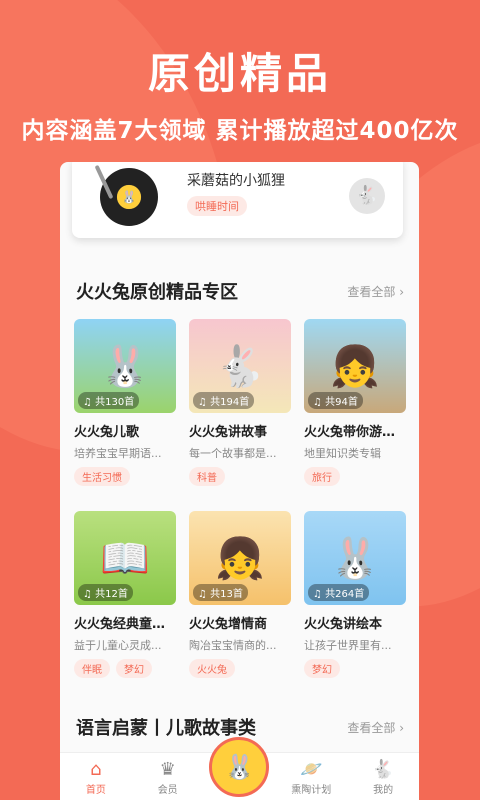 The width and height of the screenshot is (480, 800). Describe the element at coordinates (102, 476) in the screenshot. I see `album-tag: 生活习惯` at that location.